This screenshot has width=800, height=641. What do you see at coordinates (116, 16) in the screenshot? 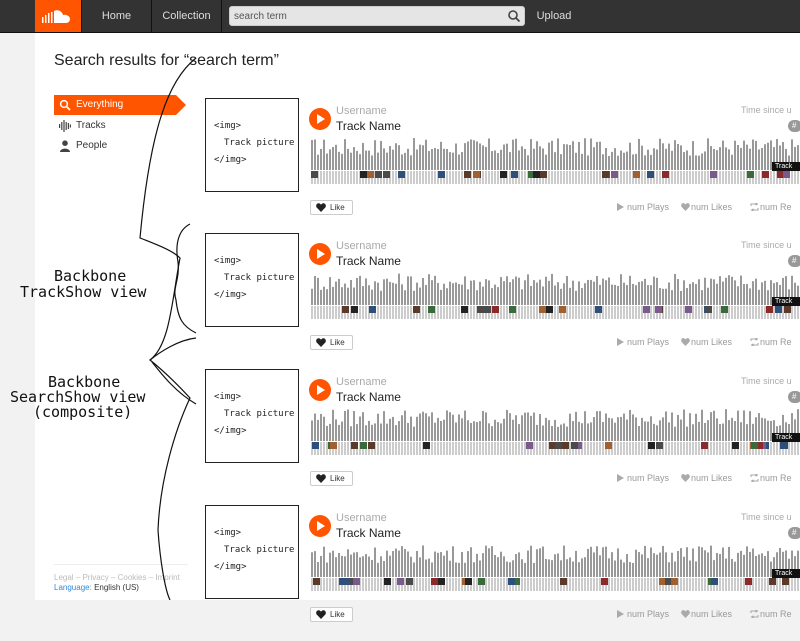
I see `nav-home-link: Home` at bounding box center [116, 16].